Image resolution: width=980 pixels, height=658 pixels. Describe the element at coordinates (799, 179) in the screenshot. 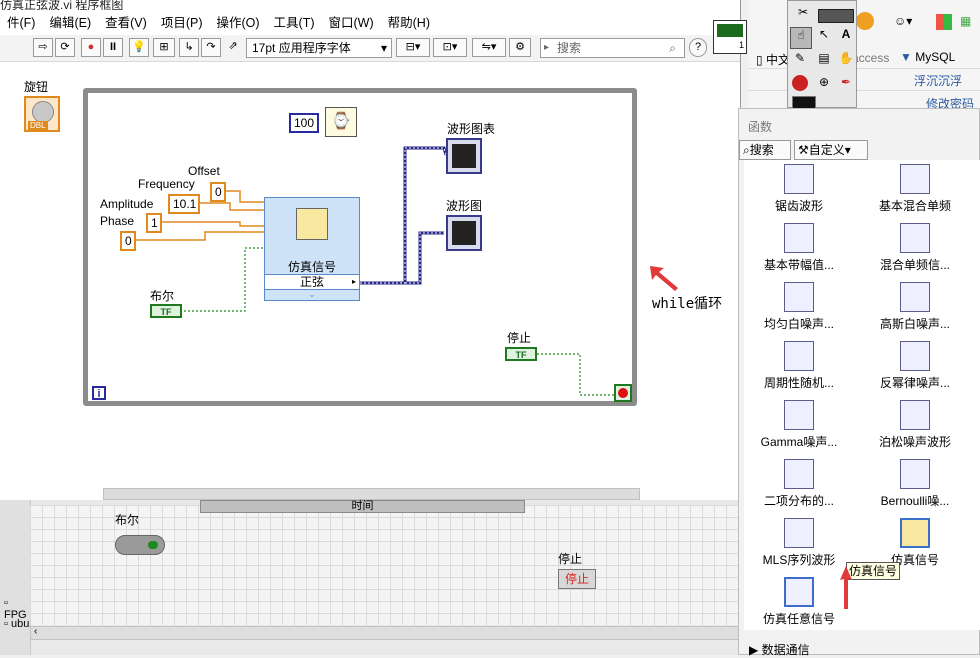

I see `sawtooth-wave-icon` at that location.